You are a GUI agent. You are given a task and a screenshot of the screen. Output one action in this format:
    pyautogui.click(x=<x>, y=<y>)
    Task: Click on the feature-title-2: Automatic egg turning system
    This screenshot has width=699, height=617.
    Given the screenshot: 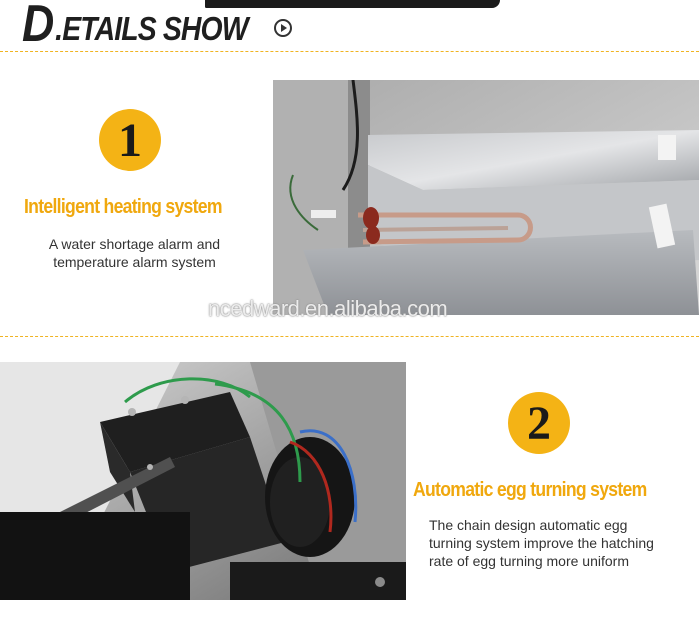 What is the action you would take?
    pyautogui.click(x=530, y=490)
    